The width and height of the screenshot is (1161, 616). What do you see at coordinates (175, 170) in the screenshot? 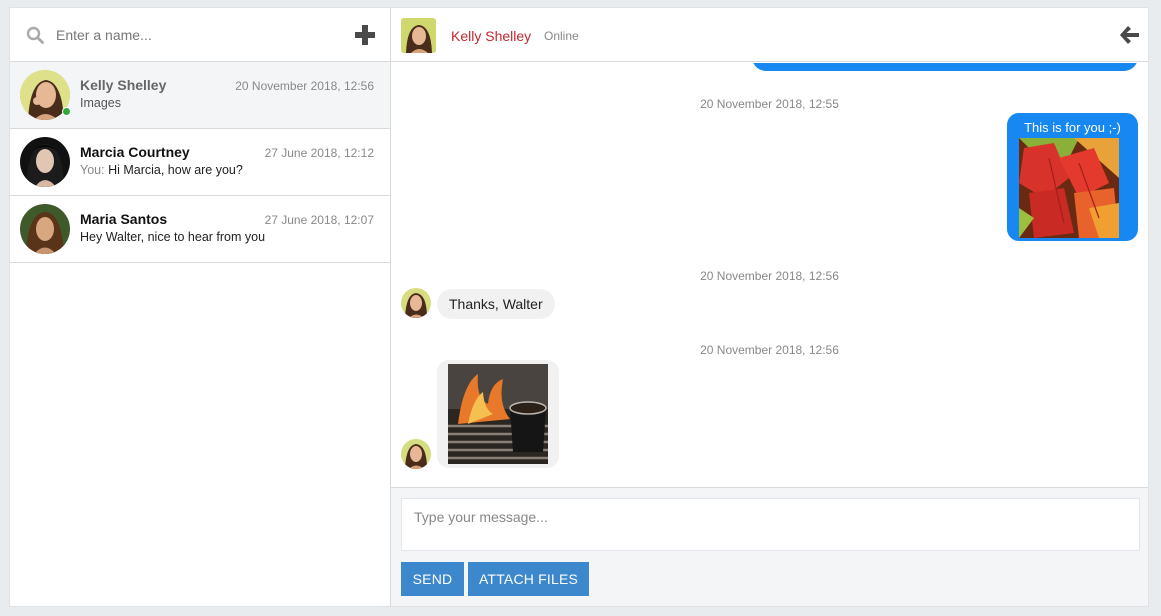
I see `message-preview-text: Hi Marcia, how are you?` at bounding box center [175, 170].